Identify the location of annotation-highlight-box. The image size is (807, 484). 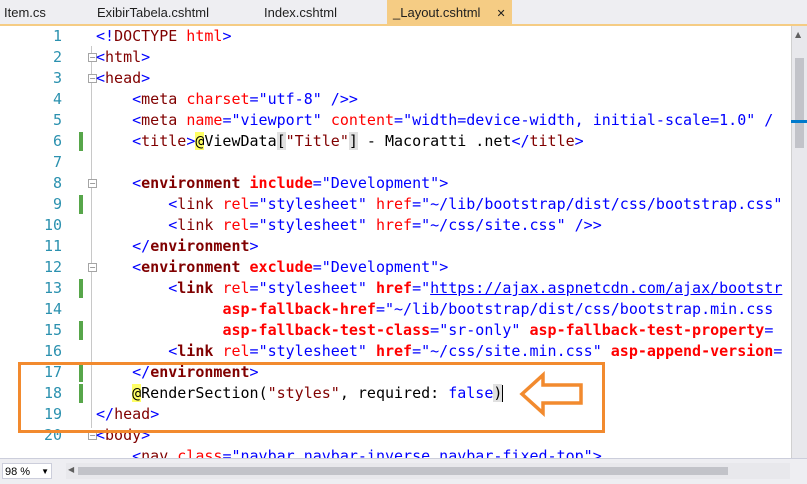
(311, 397).